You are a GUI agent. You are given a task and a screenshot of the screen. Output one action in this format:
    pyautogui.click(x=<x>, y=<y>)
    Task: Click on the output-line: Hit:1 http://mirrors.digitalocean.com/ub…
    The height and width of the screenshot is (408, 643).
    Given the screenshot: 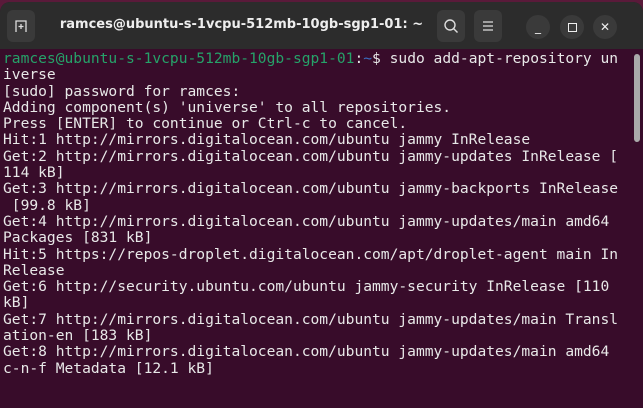 What is the action you would take?
    pyautogui.click(x=267, y=140)
    